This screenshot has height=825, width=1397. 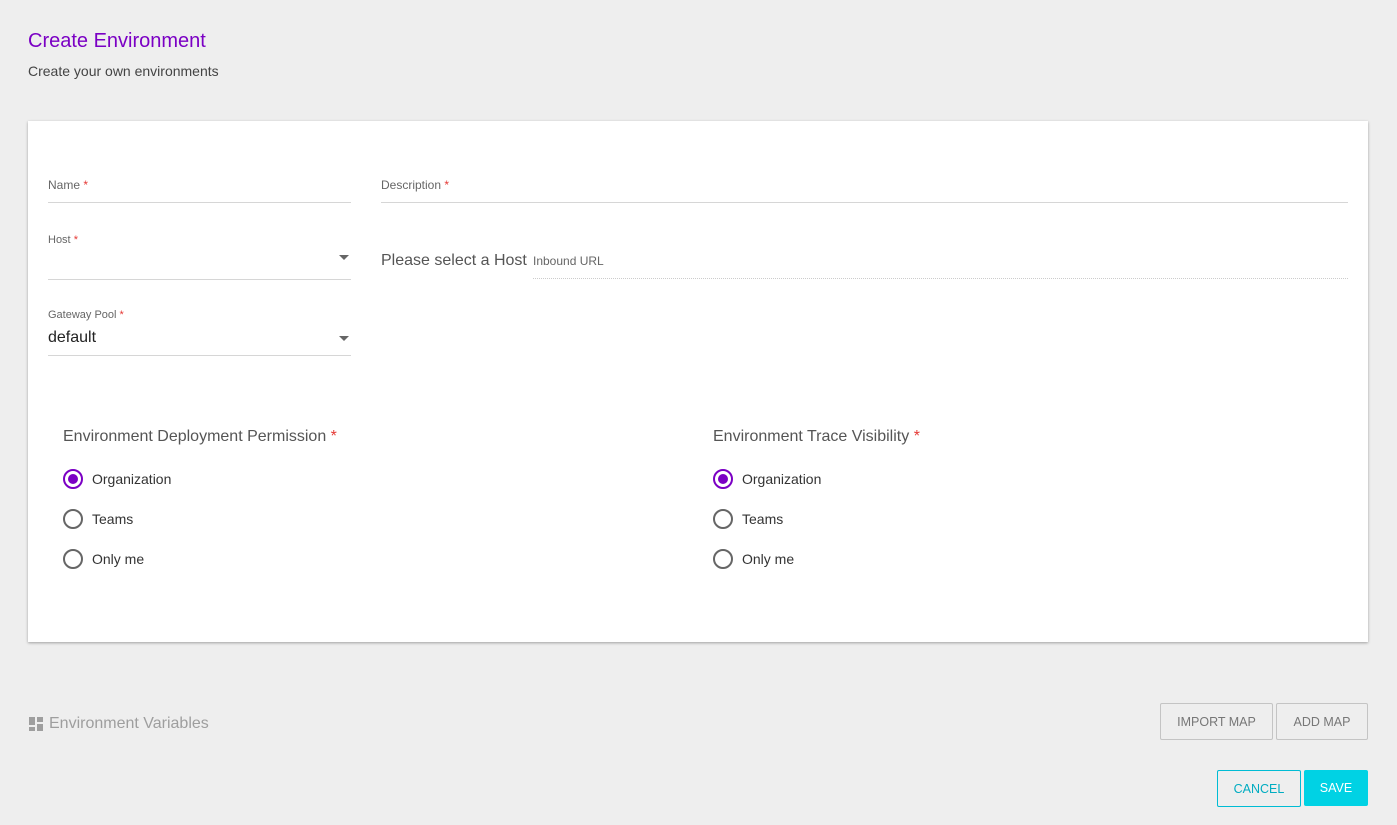 I want to click on host-underline, so click(x=199, y=279).